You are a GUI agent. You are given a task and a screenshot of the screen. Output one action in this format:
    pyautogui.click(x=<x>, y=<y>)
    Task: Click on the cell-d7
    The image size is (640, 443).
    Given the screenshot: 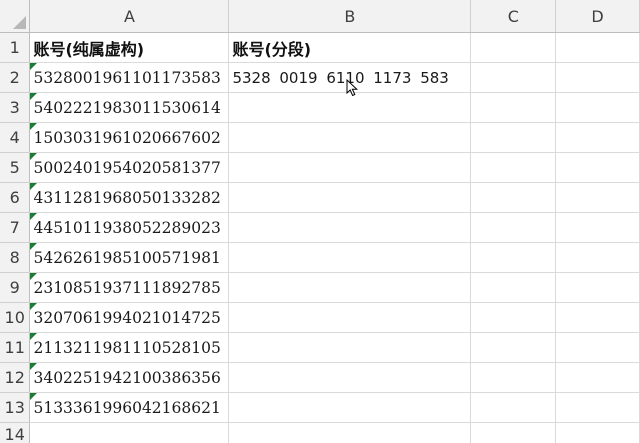 What is the action you would take?
    pyautogui.click(x=597, y=227)
    